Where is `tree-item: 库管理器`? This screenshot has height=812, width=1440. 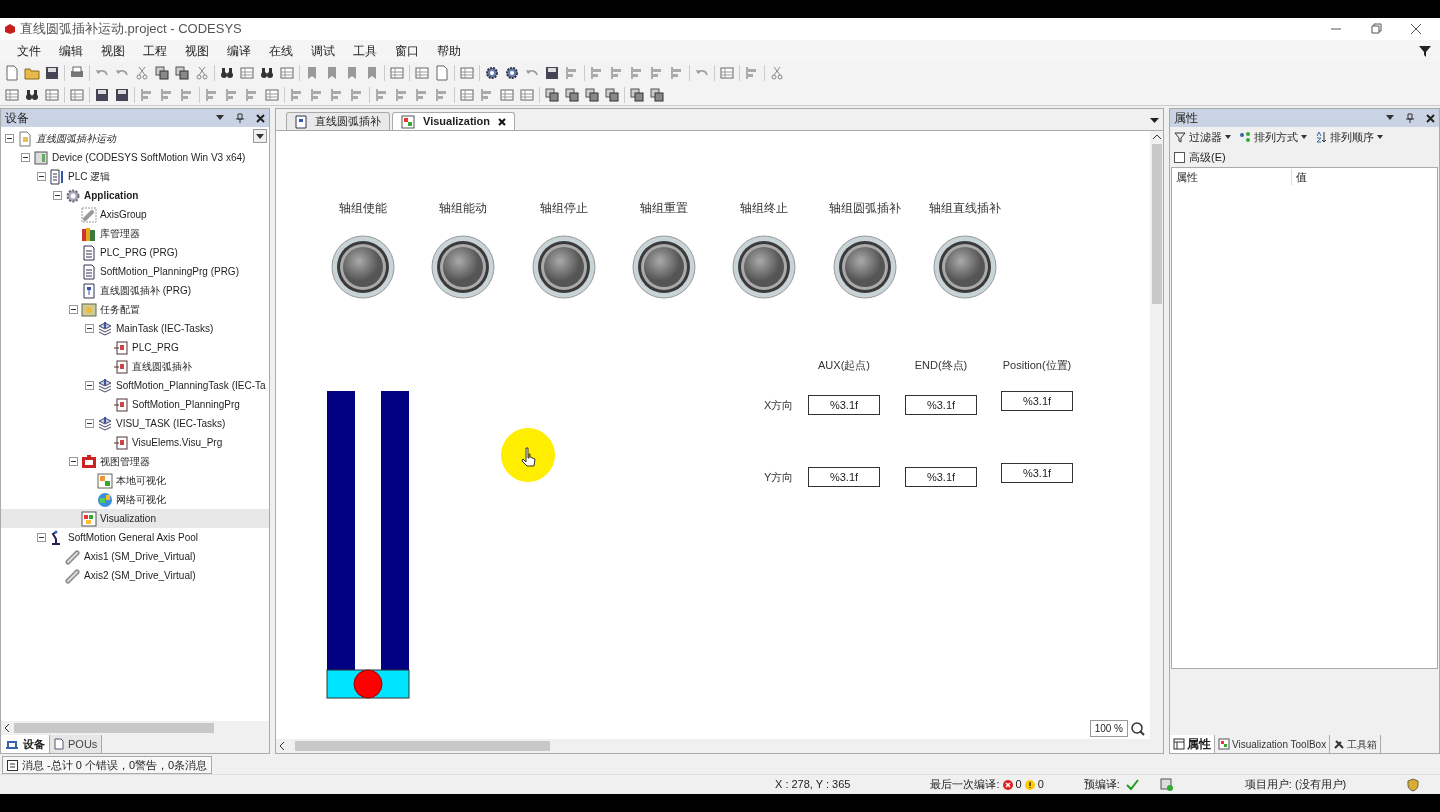 tree-item: 库管理器 is located at coordinates (135, 233).